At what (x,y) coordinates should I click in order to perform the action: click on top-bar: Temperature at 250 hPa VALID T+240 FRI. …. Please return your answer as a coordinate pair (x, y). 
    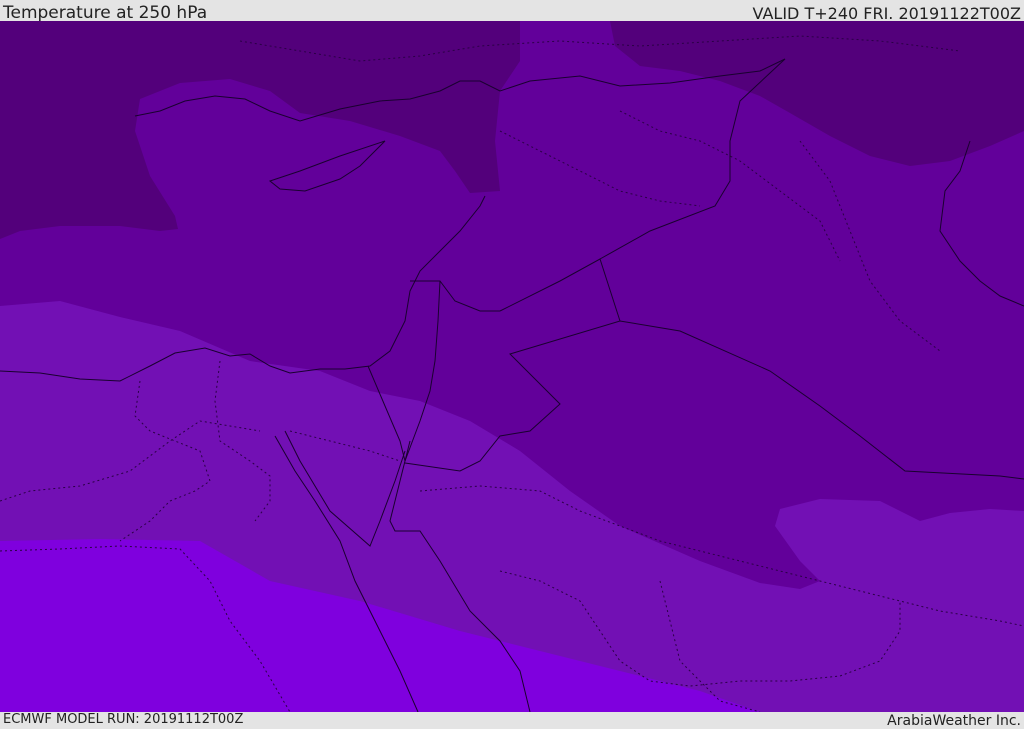
    Looking at the image, I should click on (512, 11).